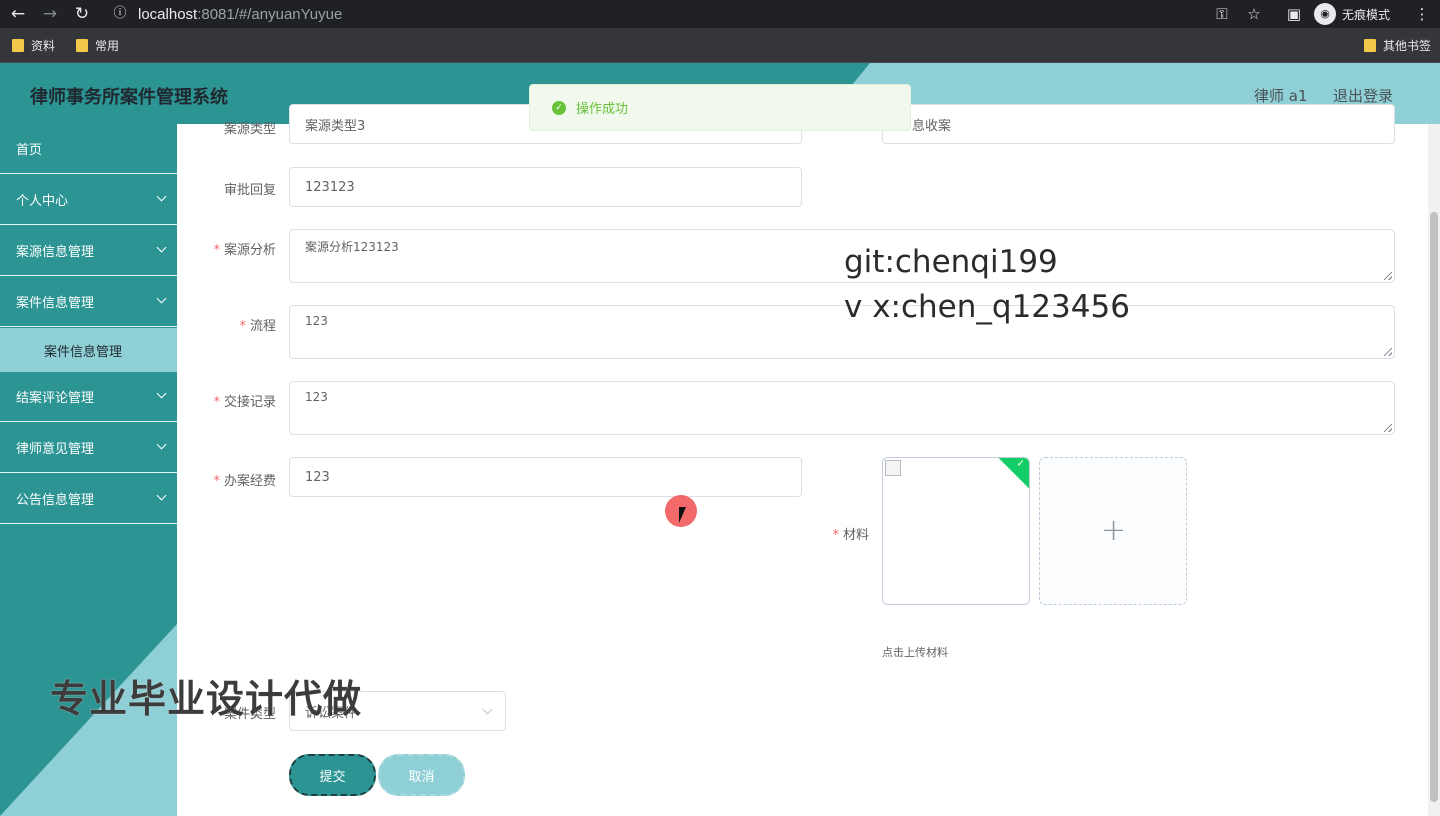 This screenshot has height=816, width=1440. I want to click on handover-label: * 交接记录, so click(244, 402).